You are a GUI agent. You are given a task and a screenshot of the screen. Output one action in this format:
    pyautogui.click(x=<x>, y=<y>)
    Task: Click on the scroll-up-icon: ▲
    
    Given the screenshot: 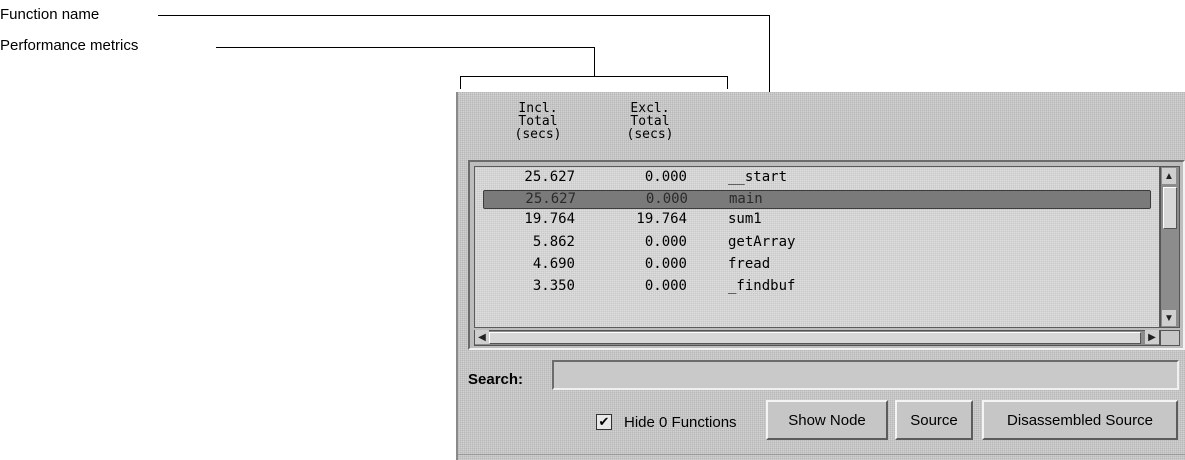 What is the action you would take?
    pyautogui.click(x=1169, y=176)
    